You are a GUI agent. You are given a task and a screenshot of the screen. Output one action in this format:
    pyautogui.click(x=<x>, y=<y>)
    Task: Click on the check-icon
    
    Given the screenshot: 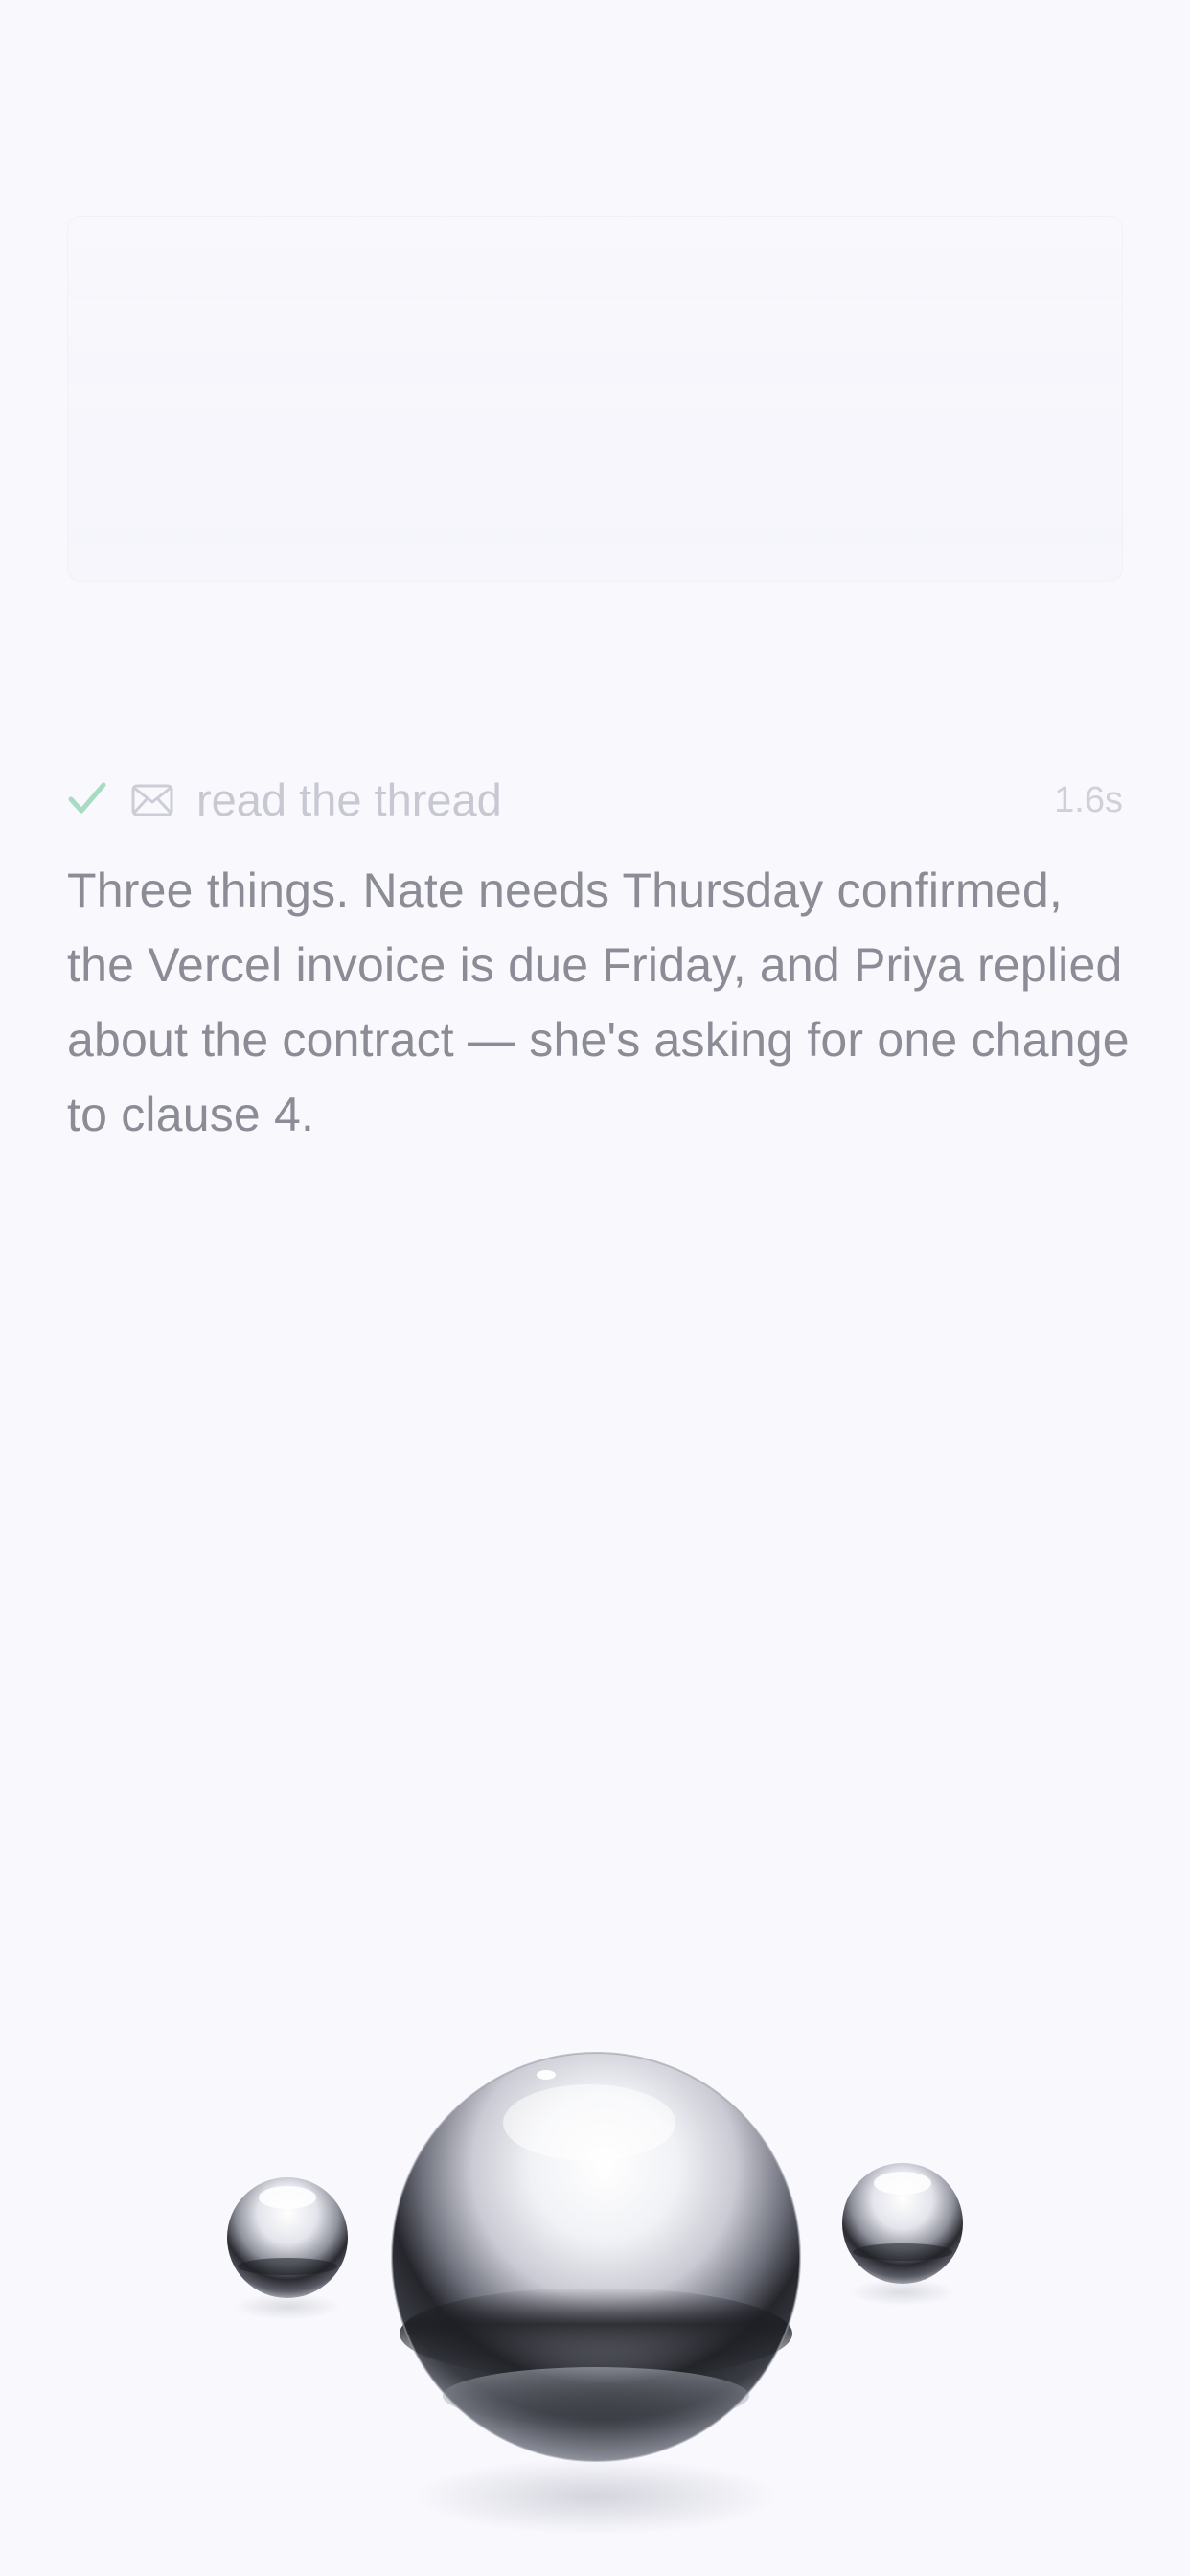 What is the action you would take?
    pyautogui.click(x=87, y=799)
    